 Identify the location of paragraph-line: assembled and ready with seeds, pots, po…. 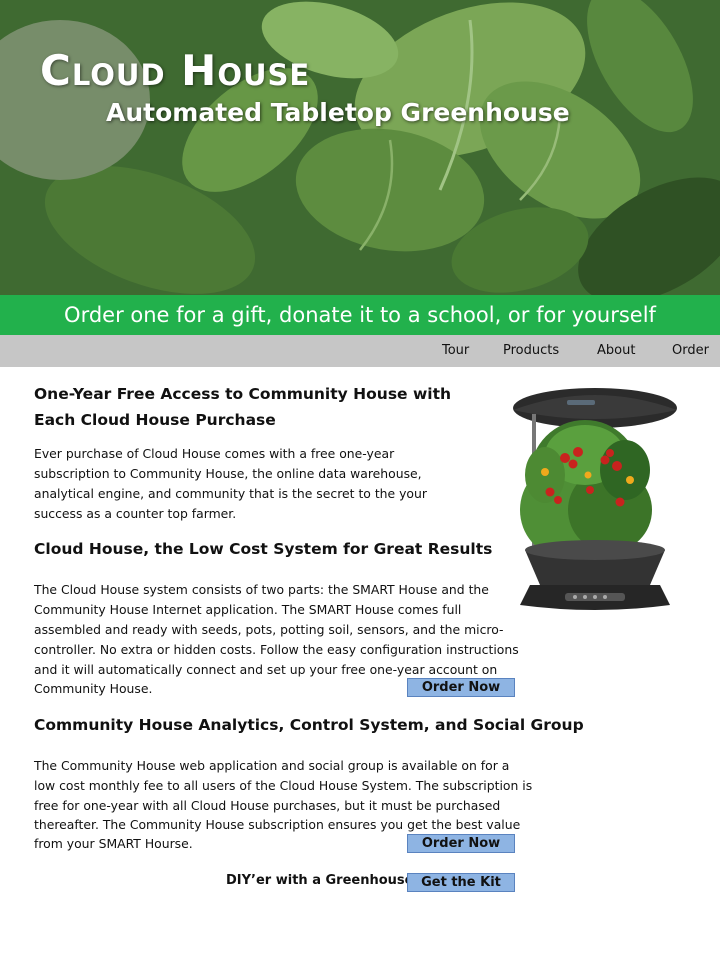
(269, 629).